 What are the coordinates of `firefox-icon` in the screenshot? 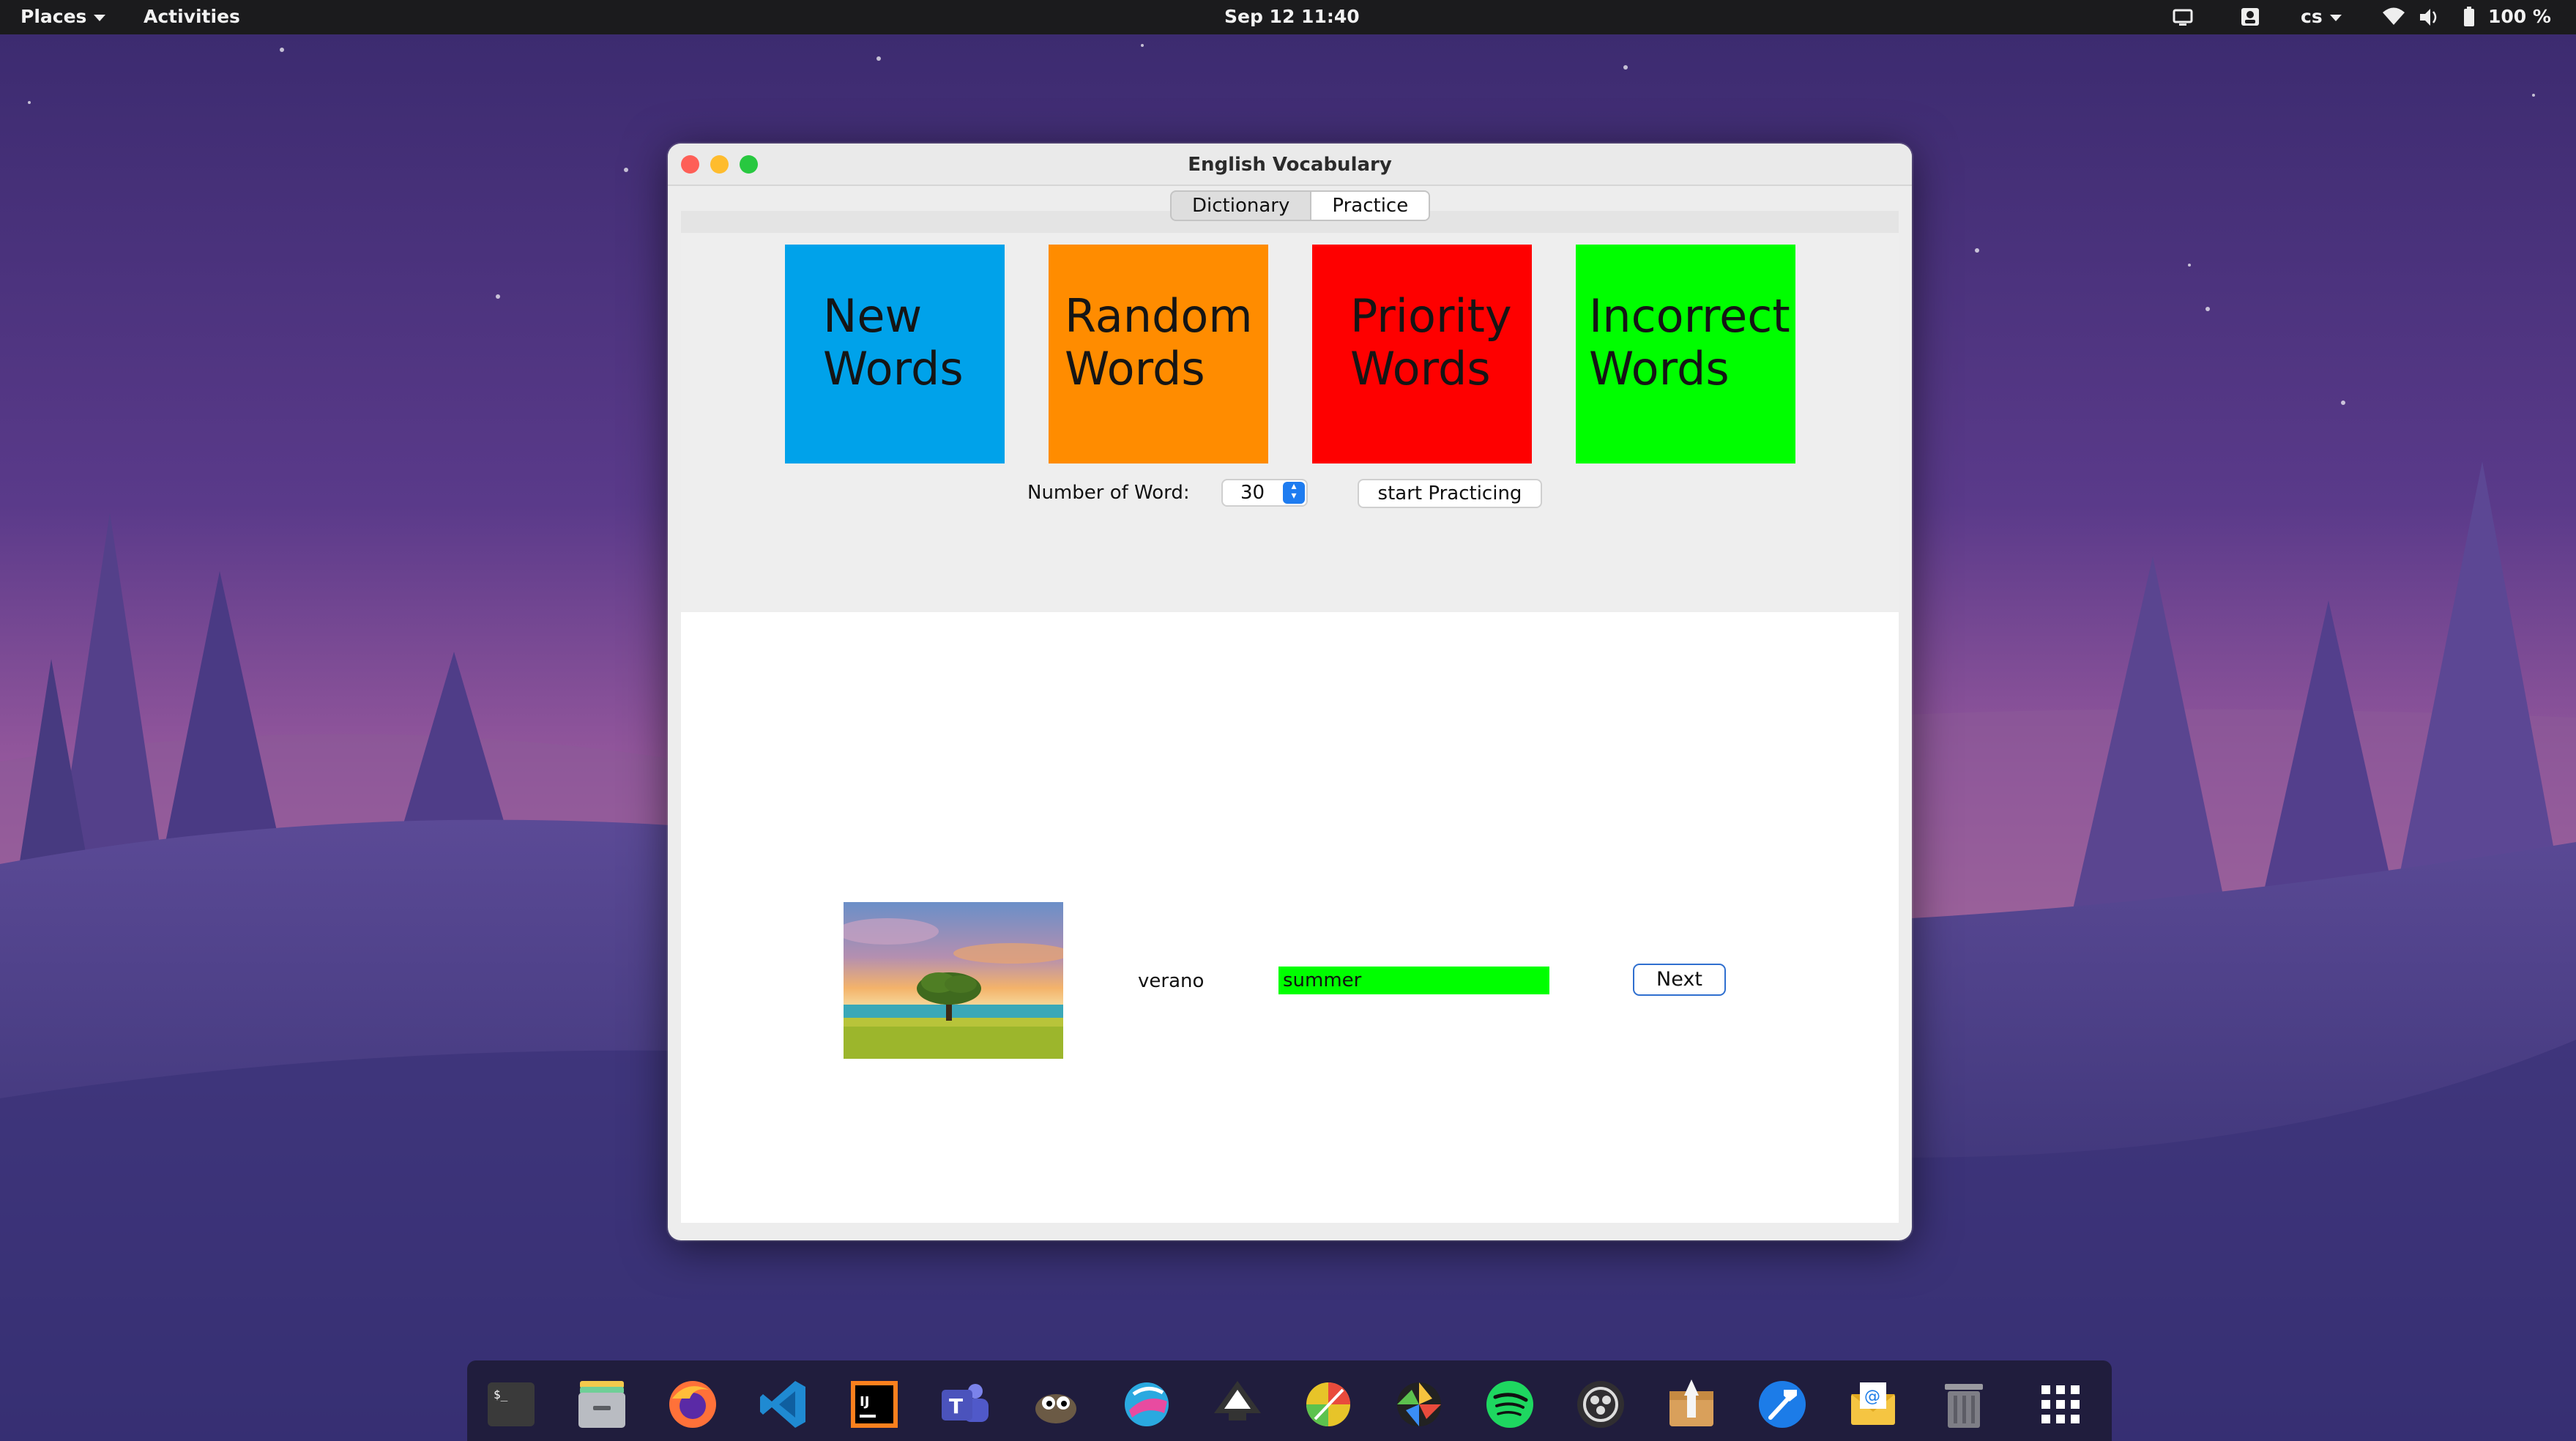 It's located at (693, 1404).